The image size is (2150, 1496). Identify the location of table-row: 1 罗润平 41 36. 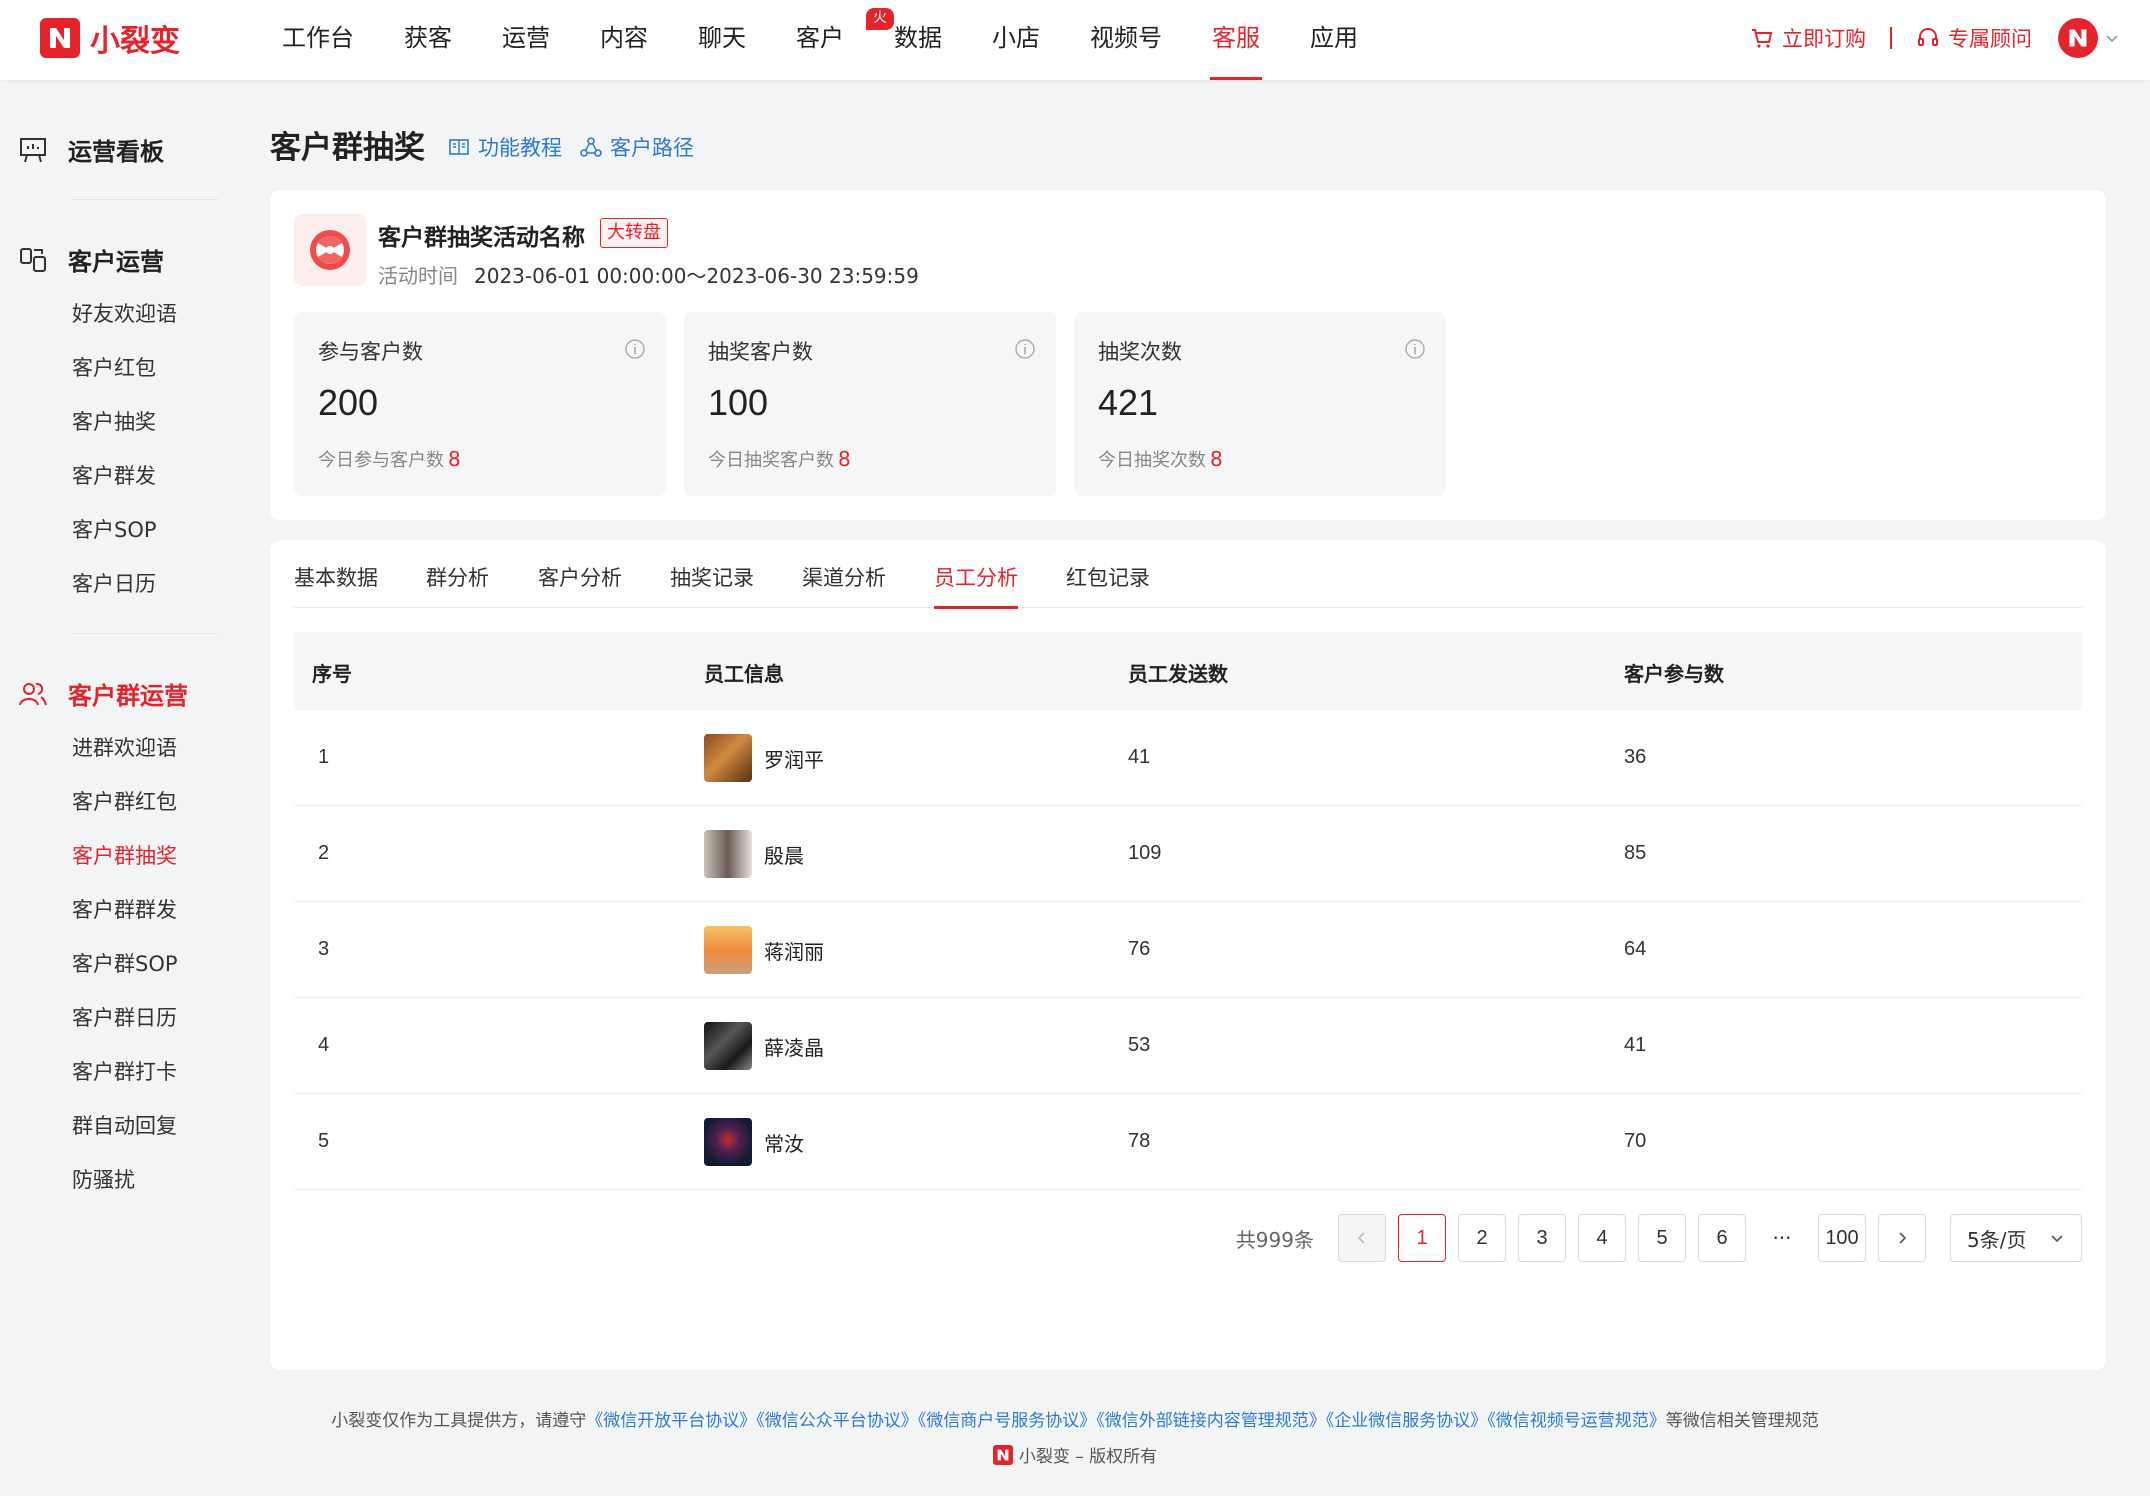
(1188, 758).